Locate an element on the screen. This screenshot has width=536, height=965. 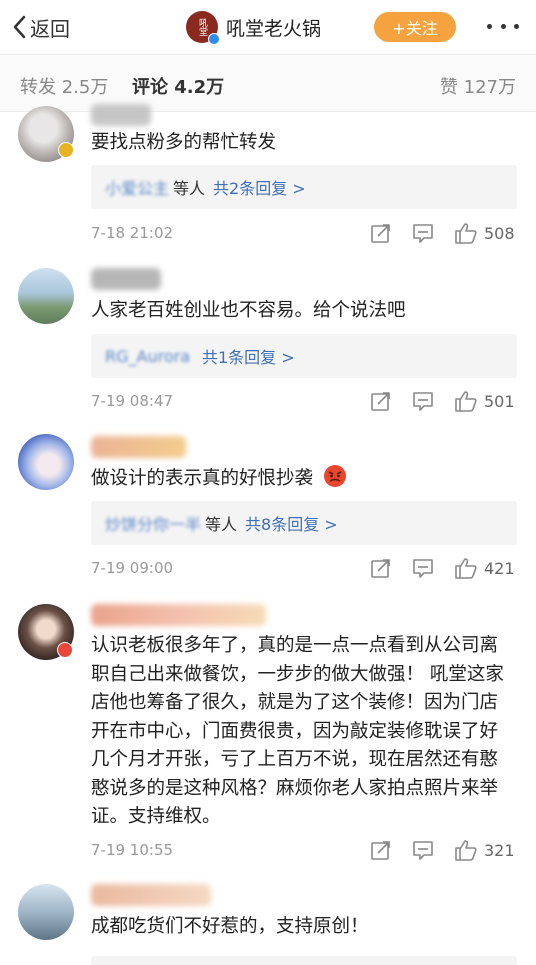
top-nav: 返回 吼堂 吼堂老火锅 +关注 is located at coordinates (268, 27).